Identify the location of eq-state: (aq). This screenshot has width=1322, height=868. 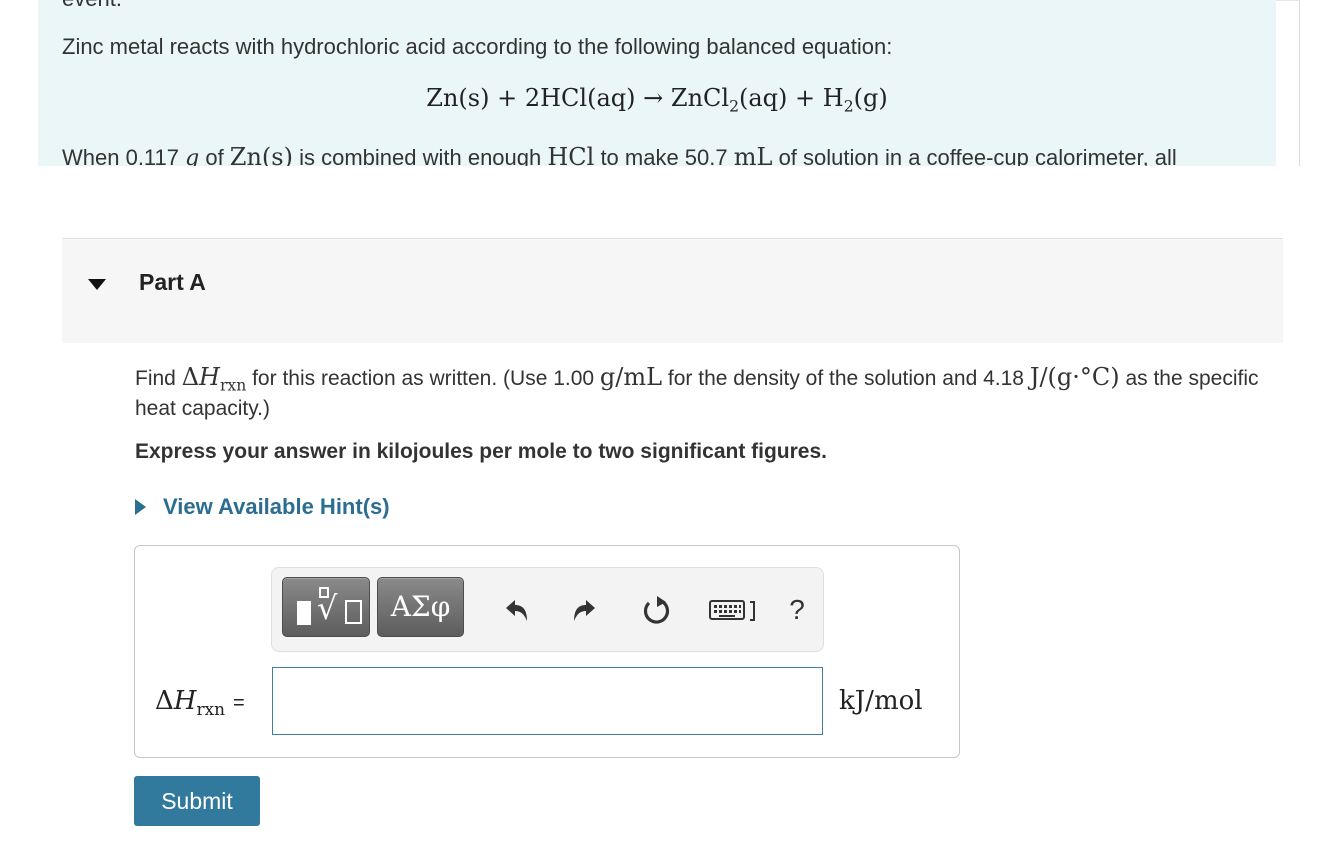
(763, 98).